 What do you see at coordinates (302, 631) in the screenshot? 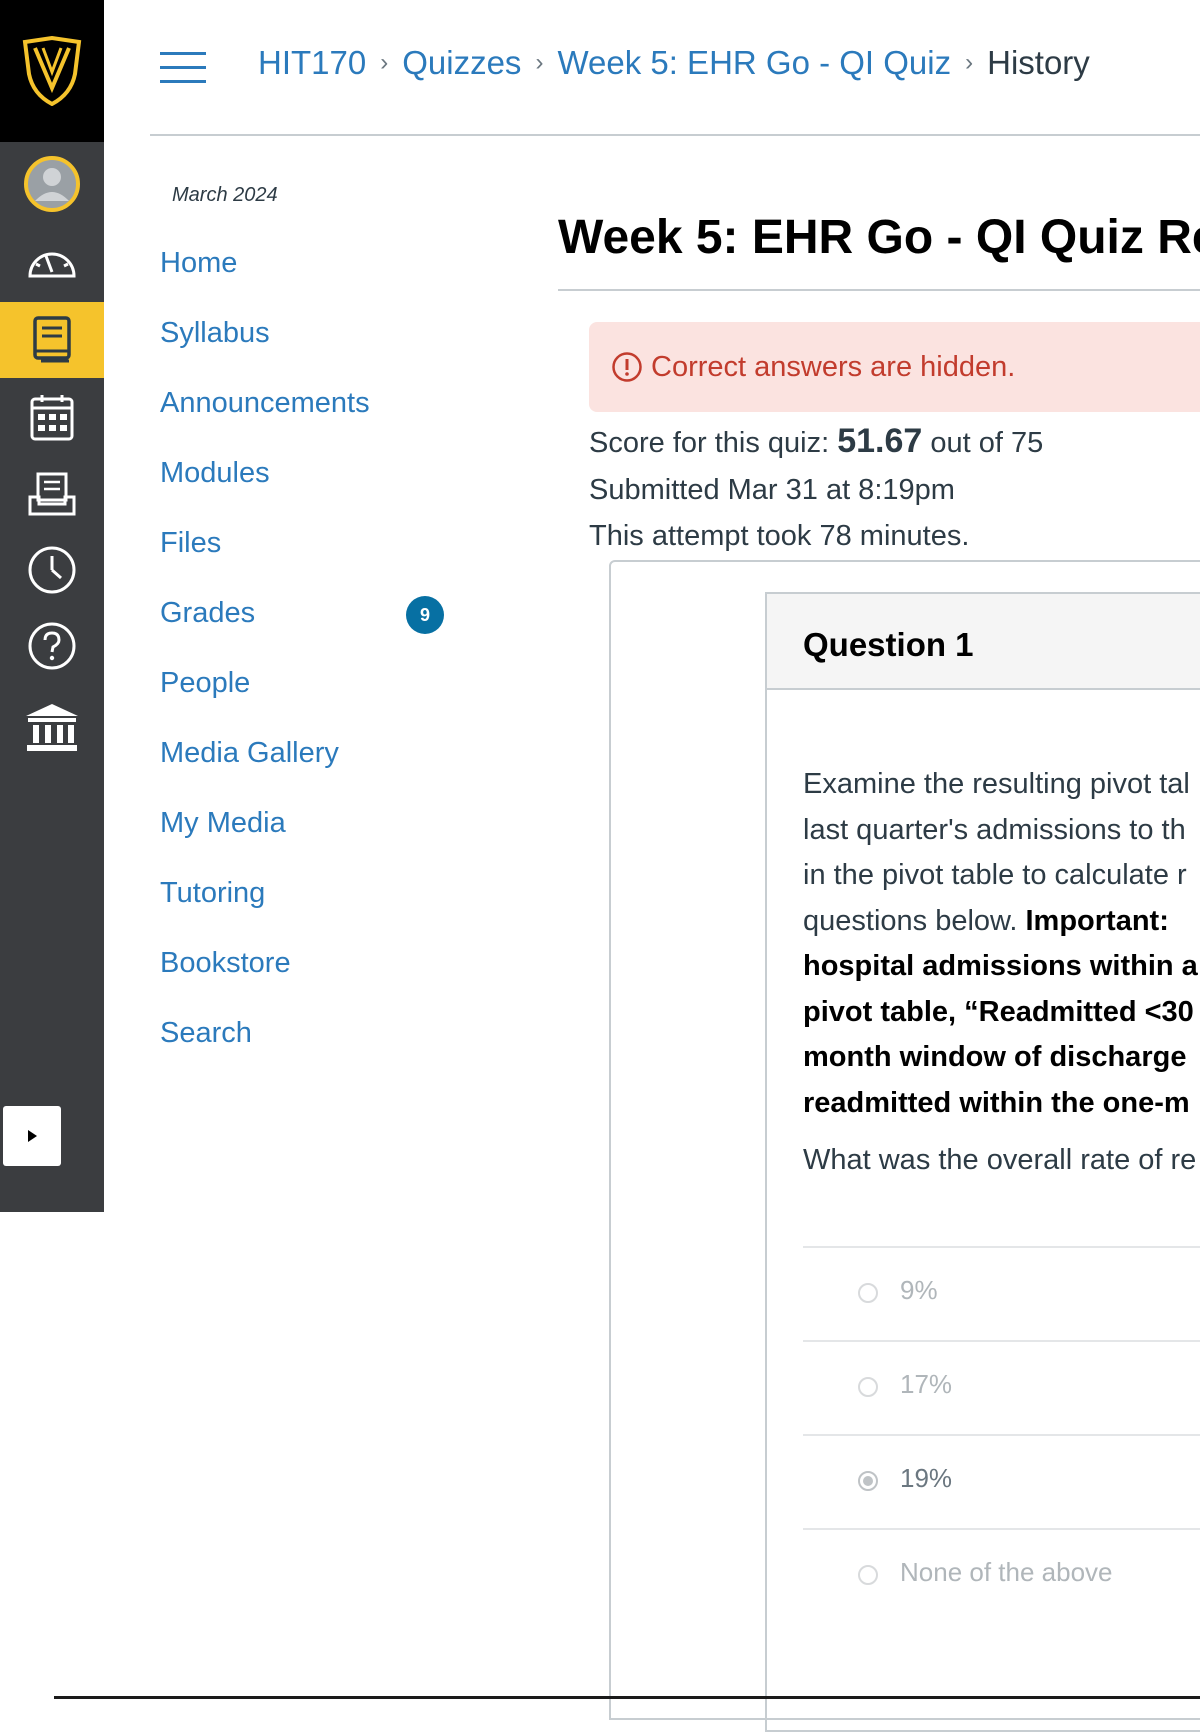
I see `course-nav-grades: Grades 9` at bounding box center [302, 631].